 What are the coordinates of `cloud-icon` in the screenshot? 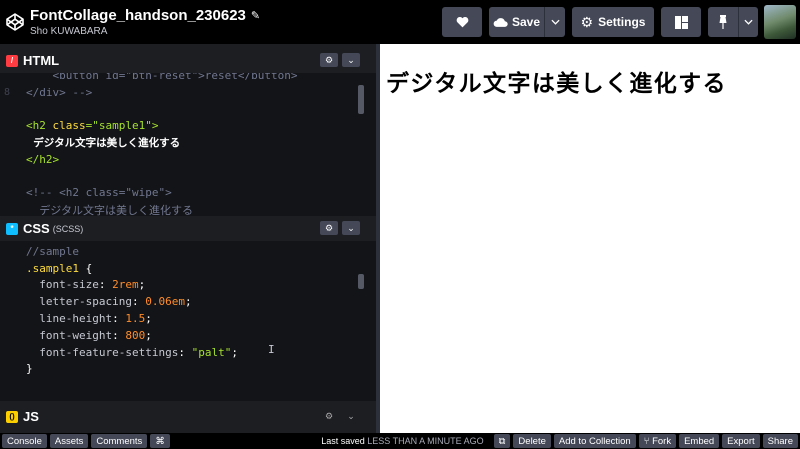 It's located at (500, 22).